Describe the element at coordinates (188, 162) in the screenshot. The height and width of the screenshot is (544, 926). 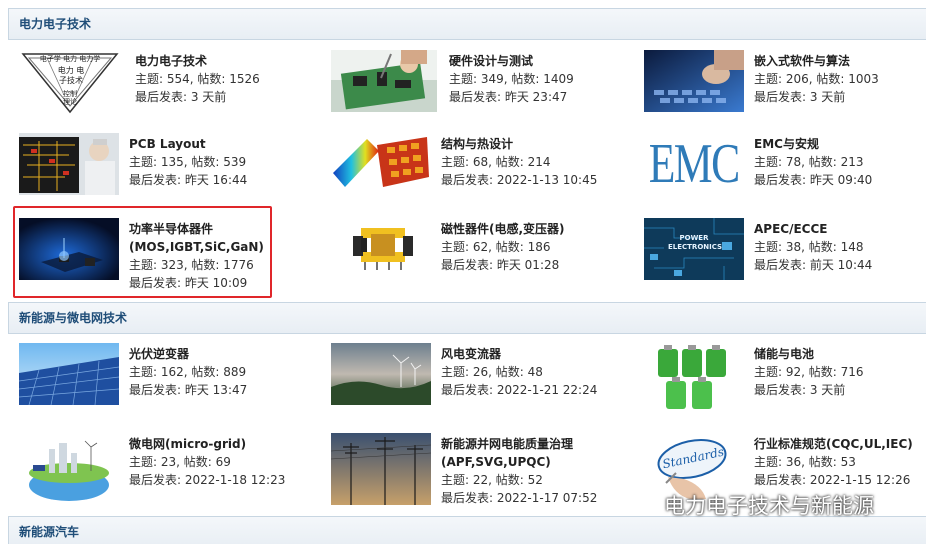
I see `forum-stats: 主题: 135, 帖数: 539` at that location.